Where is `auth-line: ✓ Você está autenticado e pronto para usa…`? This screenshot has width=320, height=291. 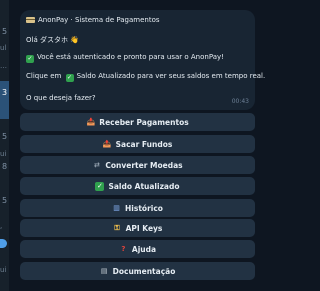
auth-line: ✓ Você está autenticado e pronto para usa… is located at coordinates (125, 58).